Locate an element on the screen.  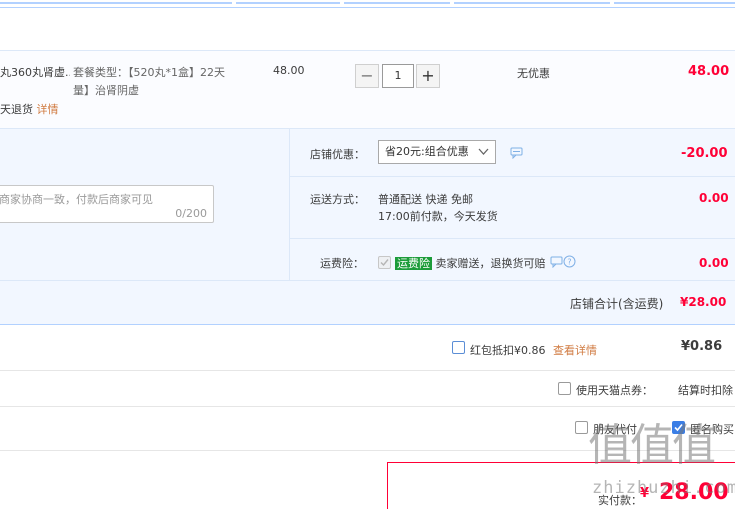
shipping-label: 运送方式： is located at coordinates (337, 199).